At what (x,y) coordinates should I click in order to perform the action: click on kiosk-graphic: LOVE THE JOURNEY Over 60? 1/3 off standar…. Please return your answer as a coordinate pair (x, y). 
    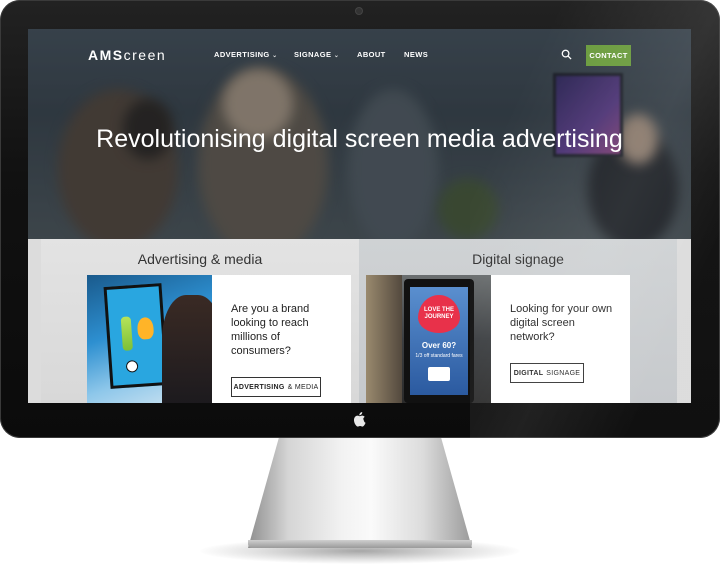
    Looking at the image, I should click on (439, 341).